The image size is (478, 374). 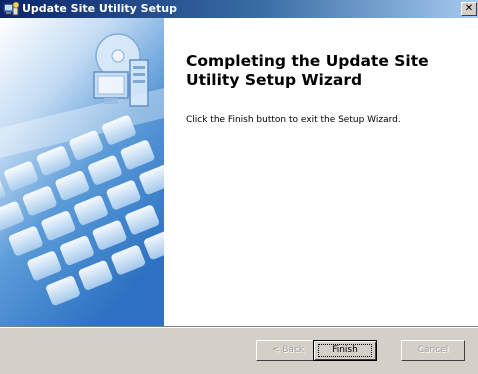 I want to click on footer-divider-highlight, so click(x=239, y=327).